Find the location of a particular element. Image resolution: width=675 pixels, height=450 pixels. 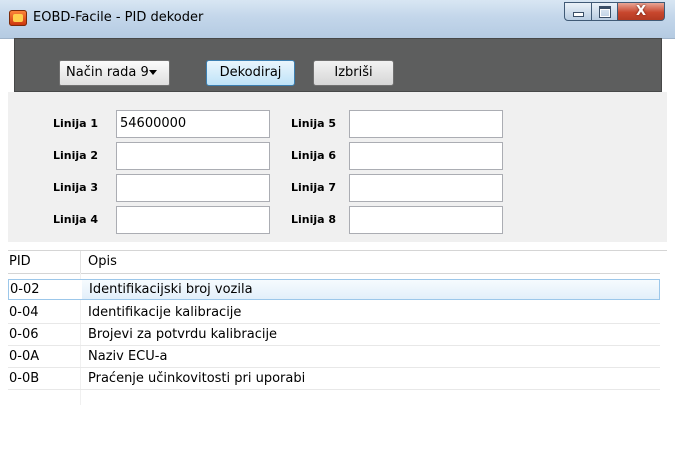

chevron-down-icon is located at coordinates (153, 72).